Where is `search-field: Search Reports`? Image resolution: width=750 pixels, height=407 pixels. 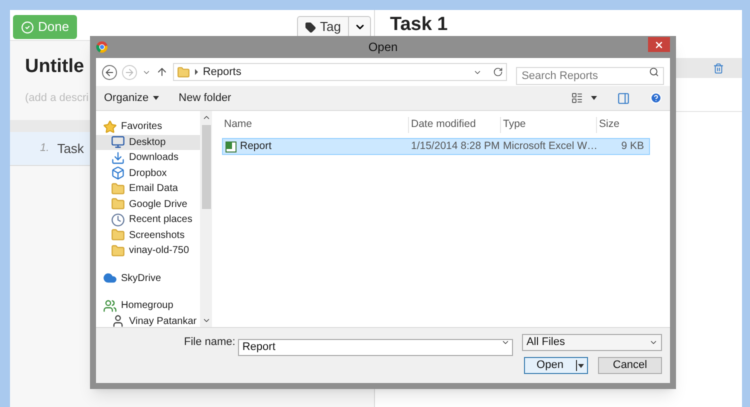
search-field: Search Reports is located at coordinates (590, 76).